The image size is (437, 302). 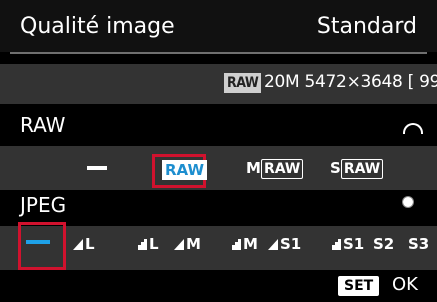 I want to click on jpeg-option-m-normal: M, so click(x=240, y=244).